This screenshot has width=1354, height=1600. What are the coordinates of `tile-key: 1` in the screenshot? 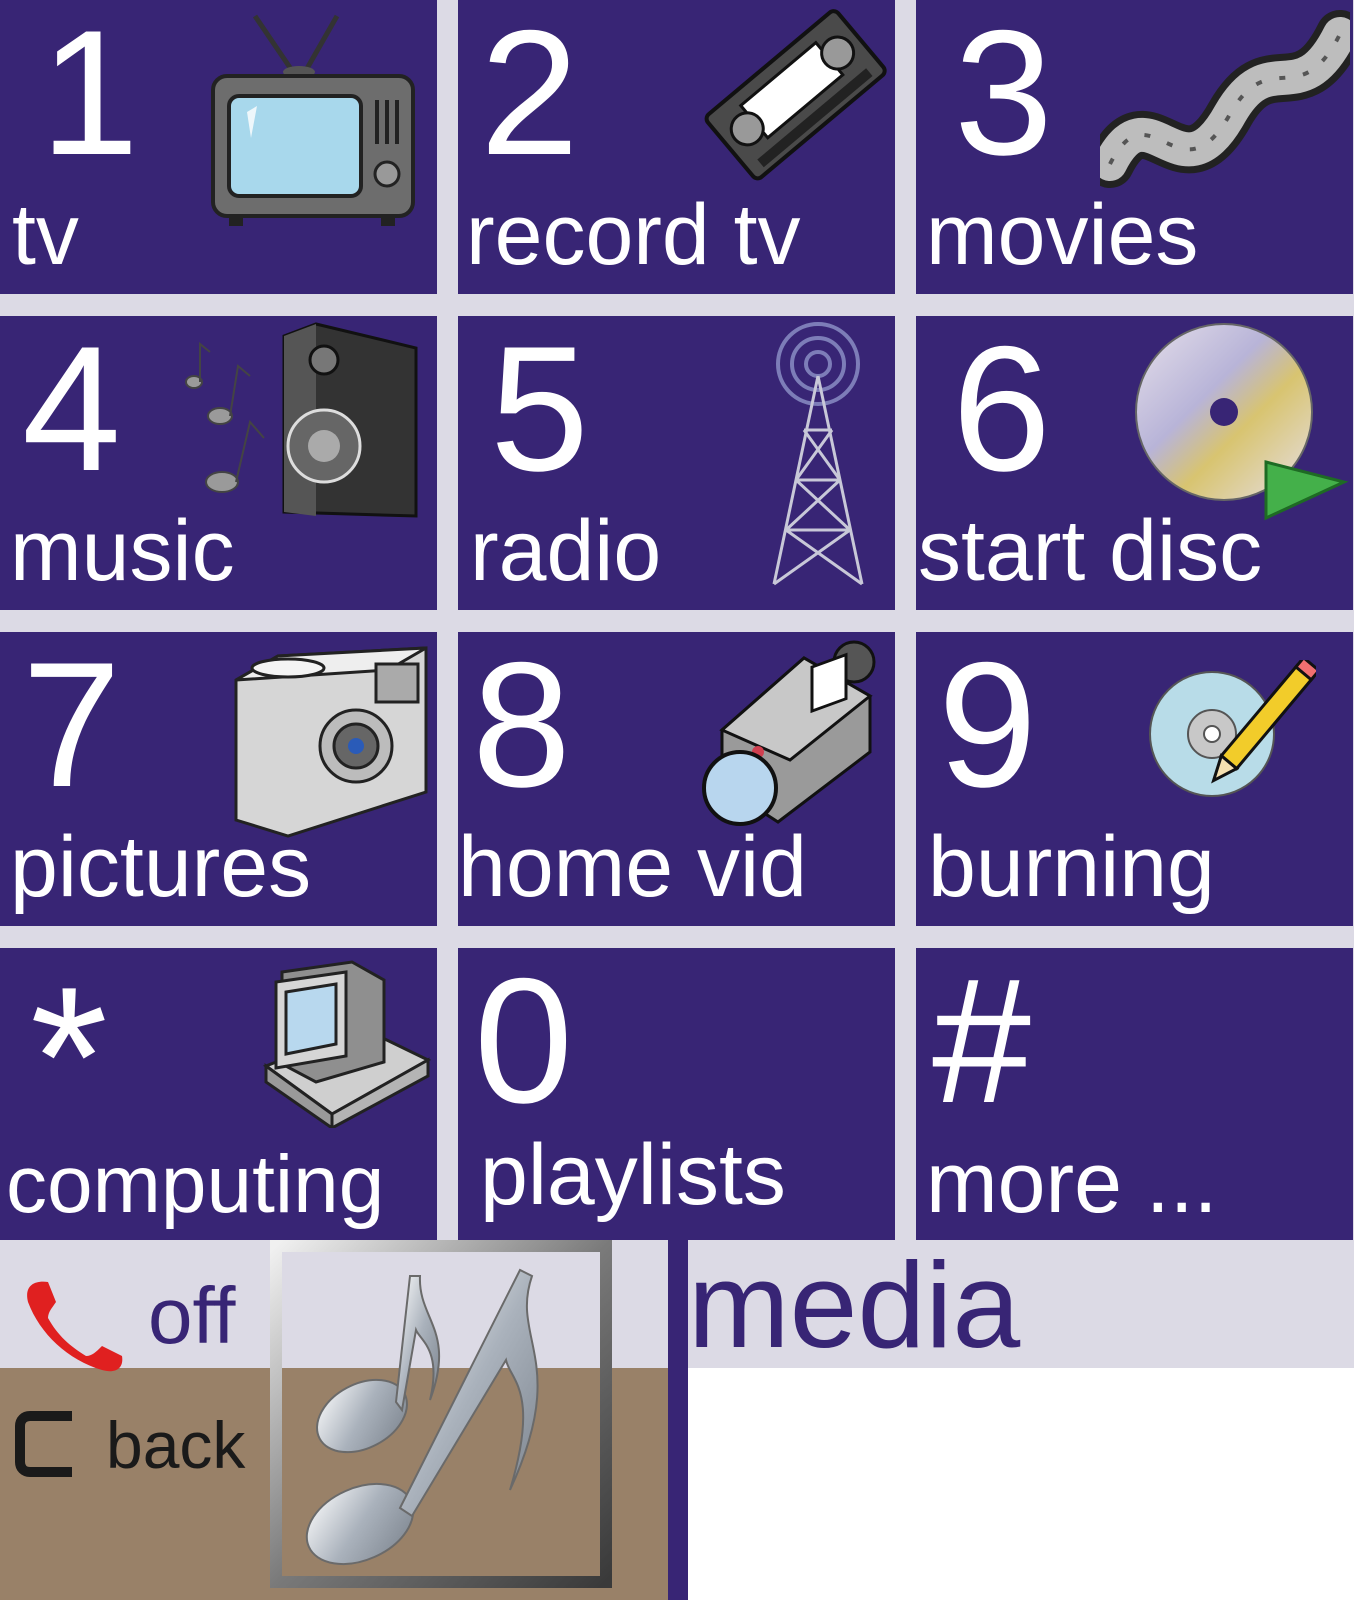 It's located at (89, 96).